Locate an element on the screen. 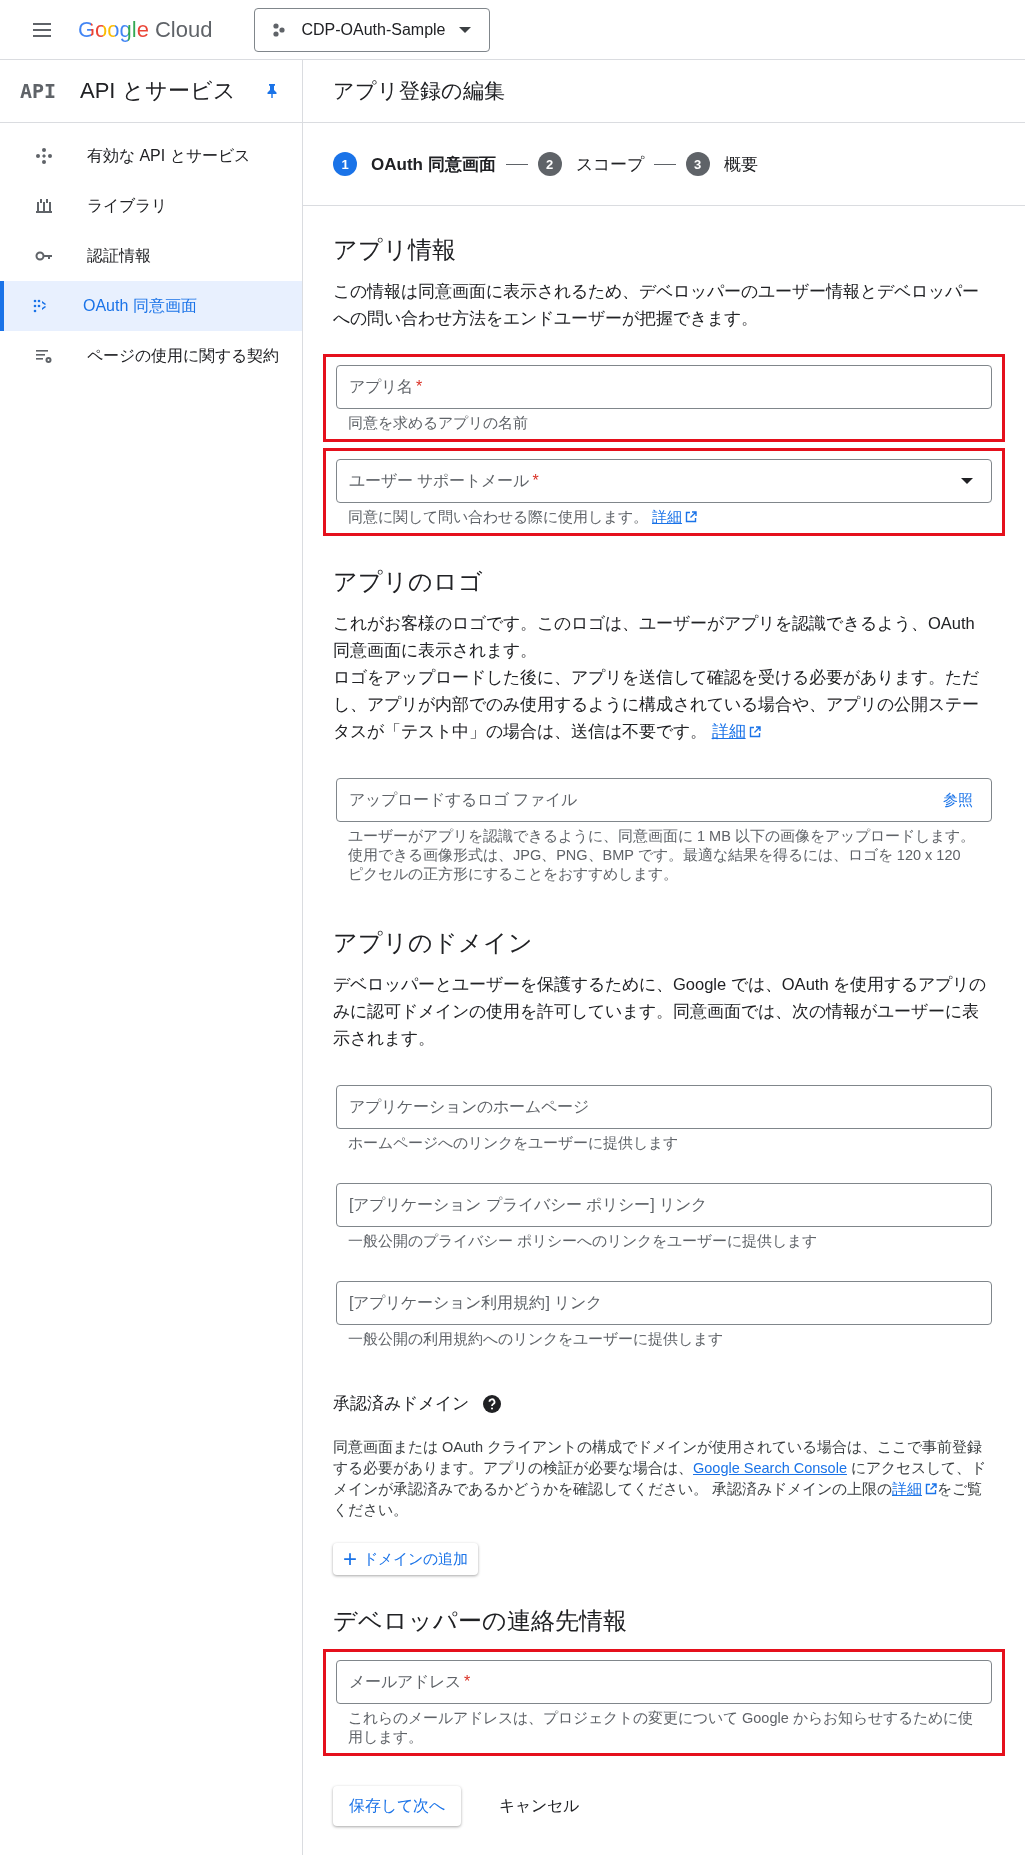 The width and height of the screenshot is (1025, 1855). step-number: 2 is located at coordinates (549, 164).